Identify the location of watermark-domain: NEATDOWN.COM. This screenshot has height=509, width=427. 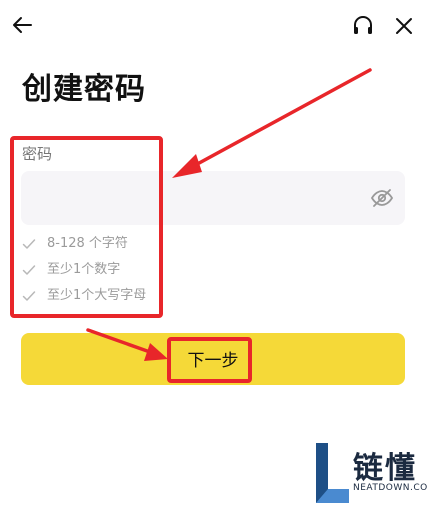
(390, 488).